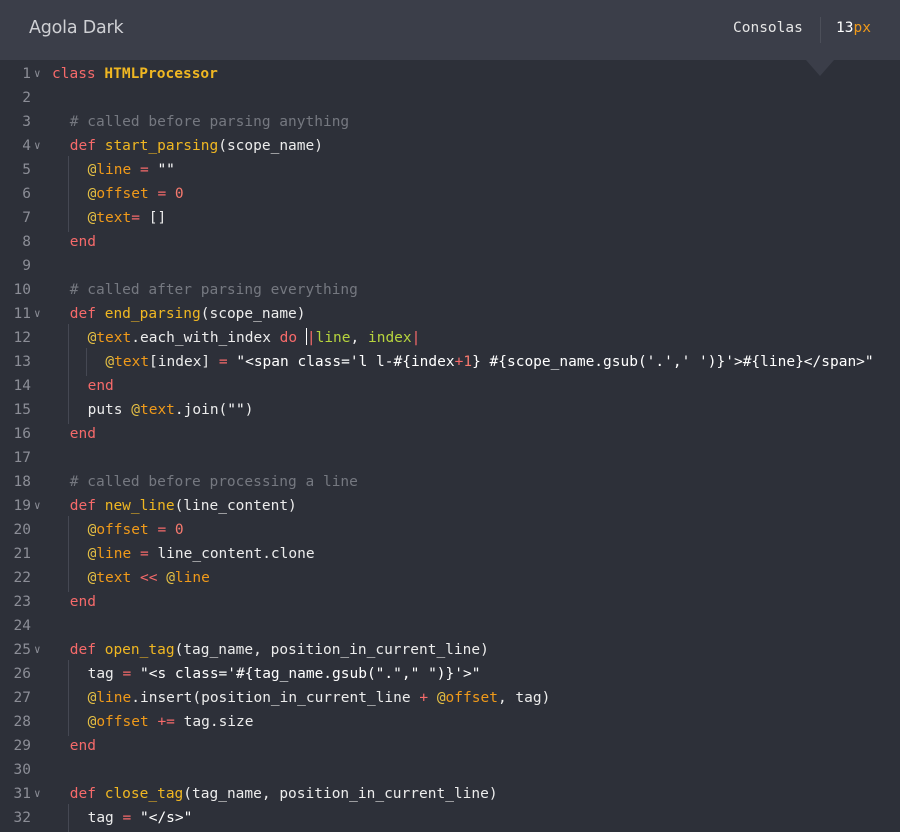 This screenshot has height=832, width=900. Describe the element at coordinates (26, 266) in the screenshot. I see `line-number: 9` at that location.